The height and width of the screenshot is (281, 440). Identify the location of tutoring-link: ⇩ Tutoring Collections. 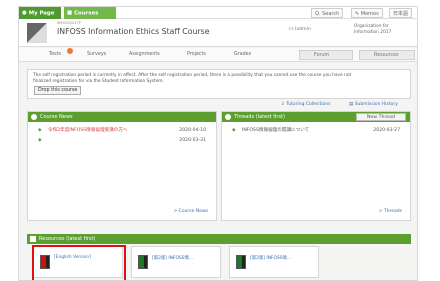
(306, 104).